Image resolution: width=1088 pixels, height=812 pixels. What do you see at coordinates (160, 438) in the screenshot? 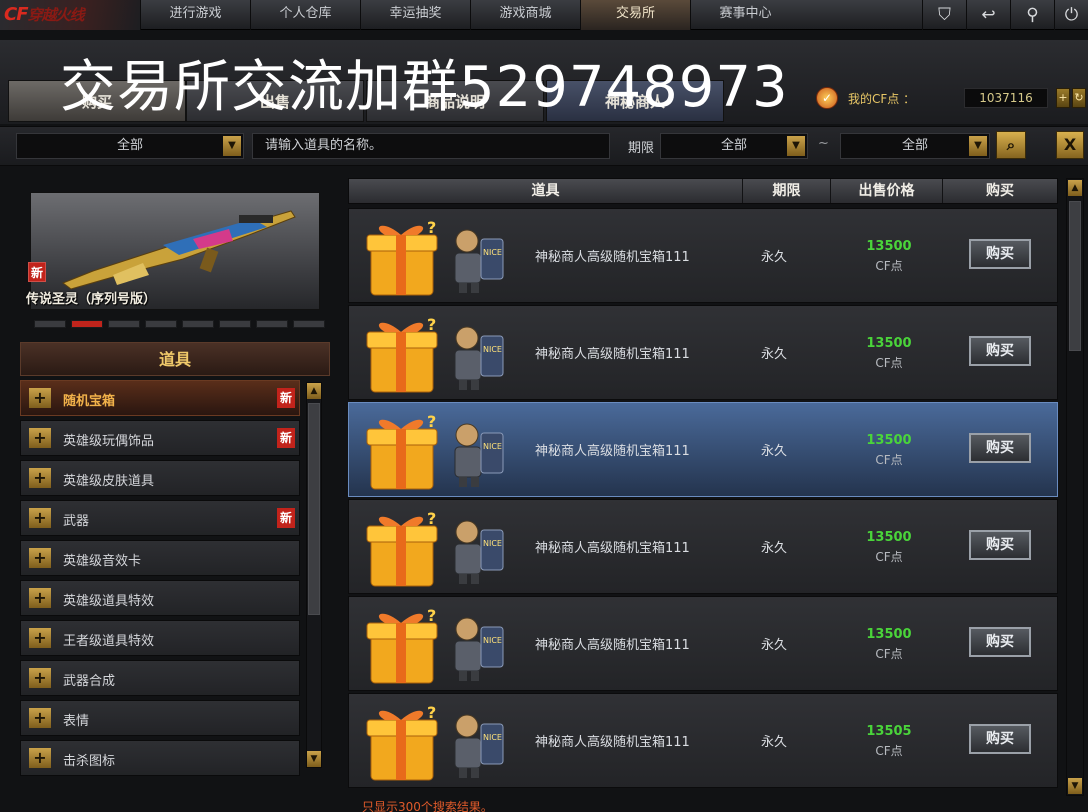
I see `category-item: + 英雄级玩偶饰品 新` at bounding box center [160, 438].